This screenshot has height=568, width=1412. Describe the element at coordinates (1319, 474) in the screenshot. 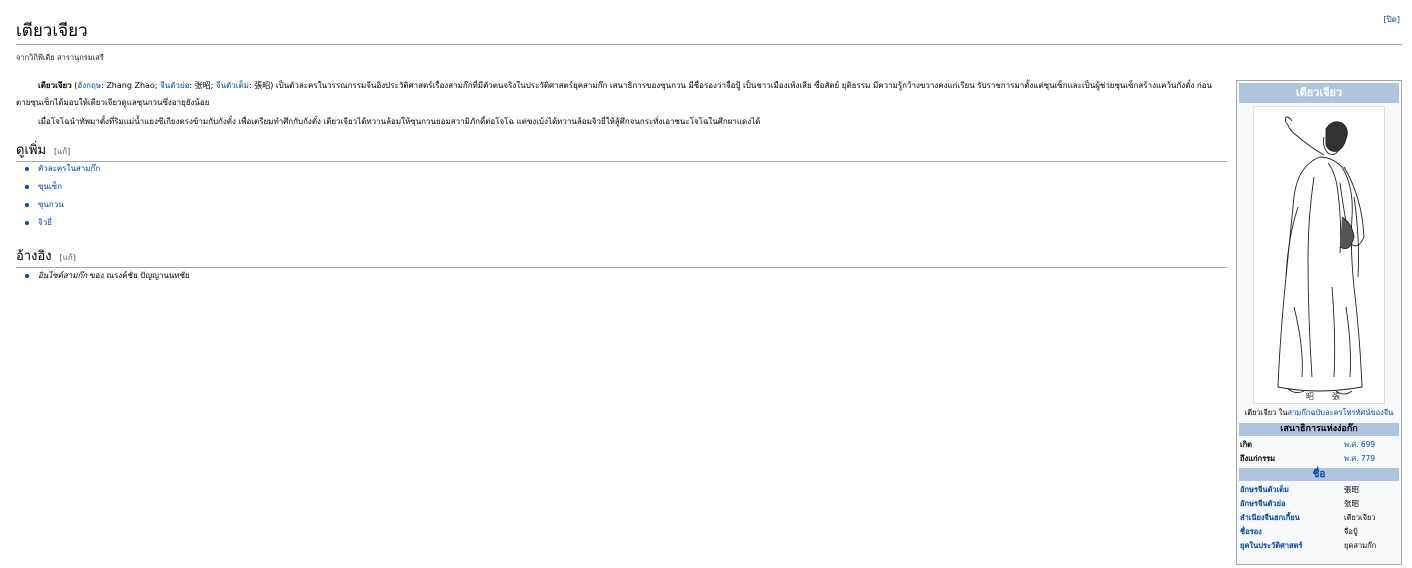

I see `infobox-names-title: ชื่อ` at that location.